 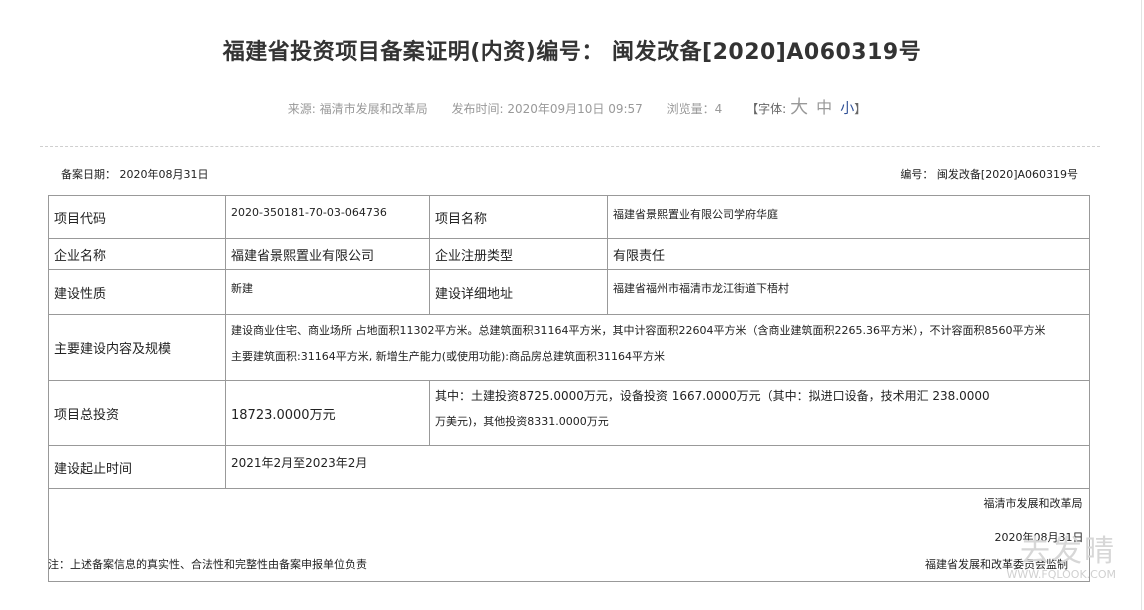 What do you see at coordinates (848, 254) in the screenshot?
I see `reg-type-value: 有限责任` at bounding box center [848, 254].